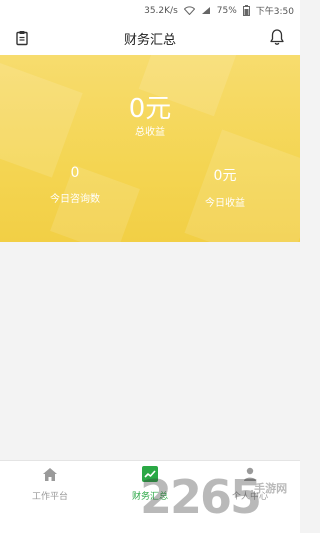 This screenshot has height=533, width=320. Describe the element at coordinates (189, 10) in the screenshot. I see `wifi-icon` at that location.